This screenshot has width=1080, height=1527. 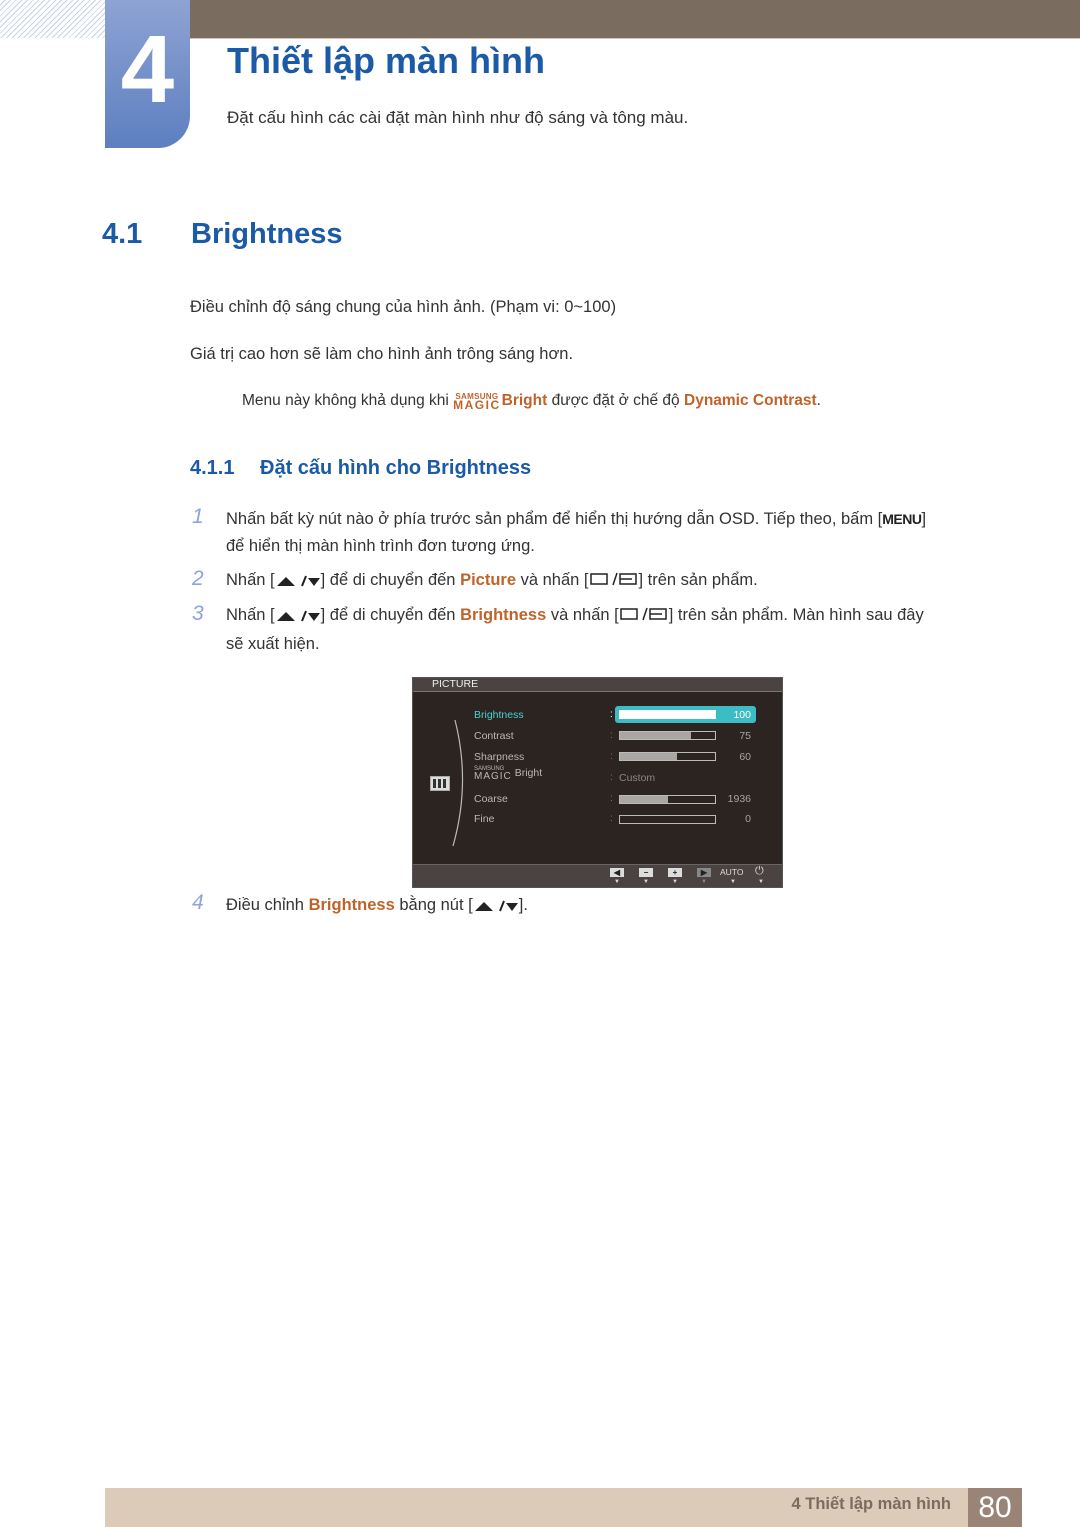 I want to click on osd-header: PICTURE, so click(x=597, y=685).